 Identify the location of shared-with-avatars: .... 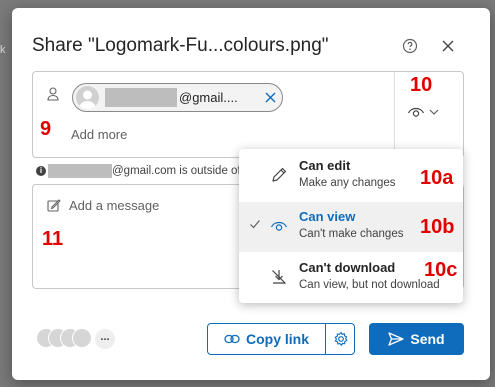
(81, 339).